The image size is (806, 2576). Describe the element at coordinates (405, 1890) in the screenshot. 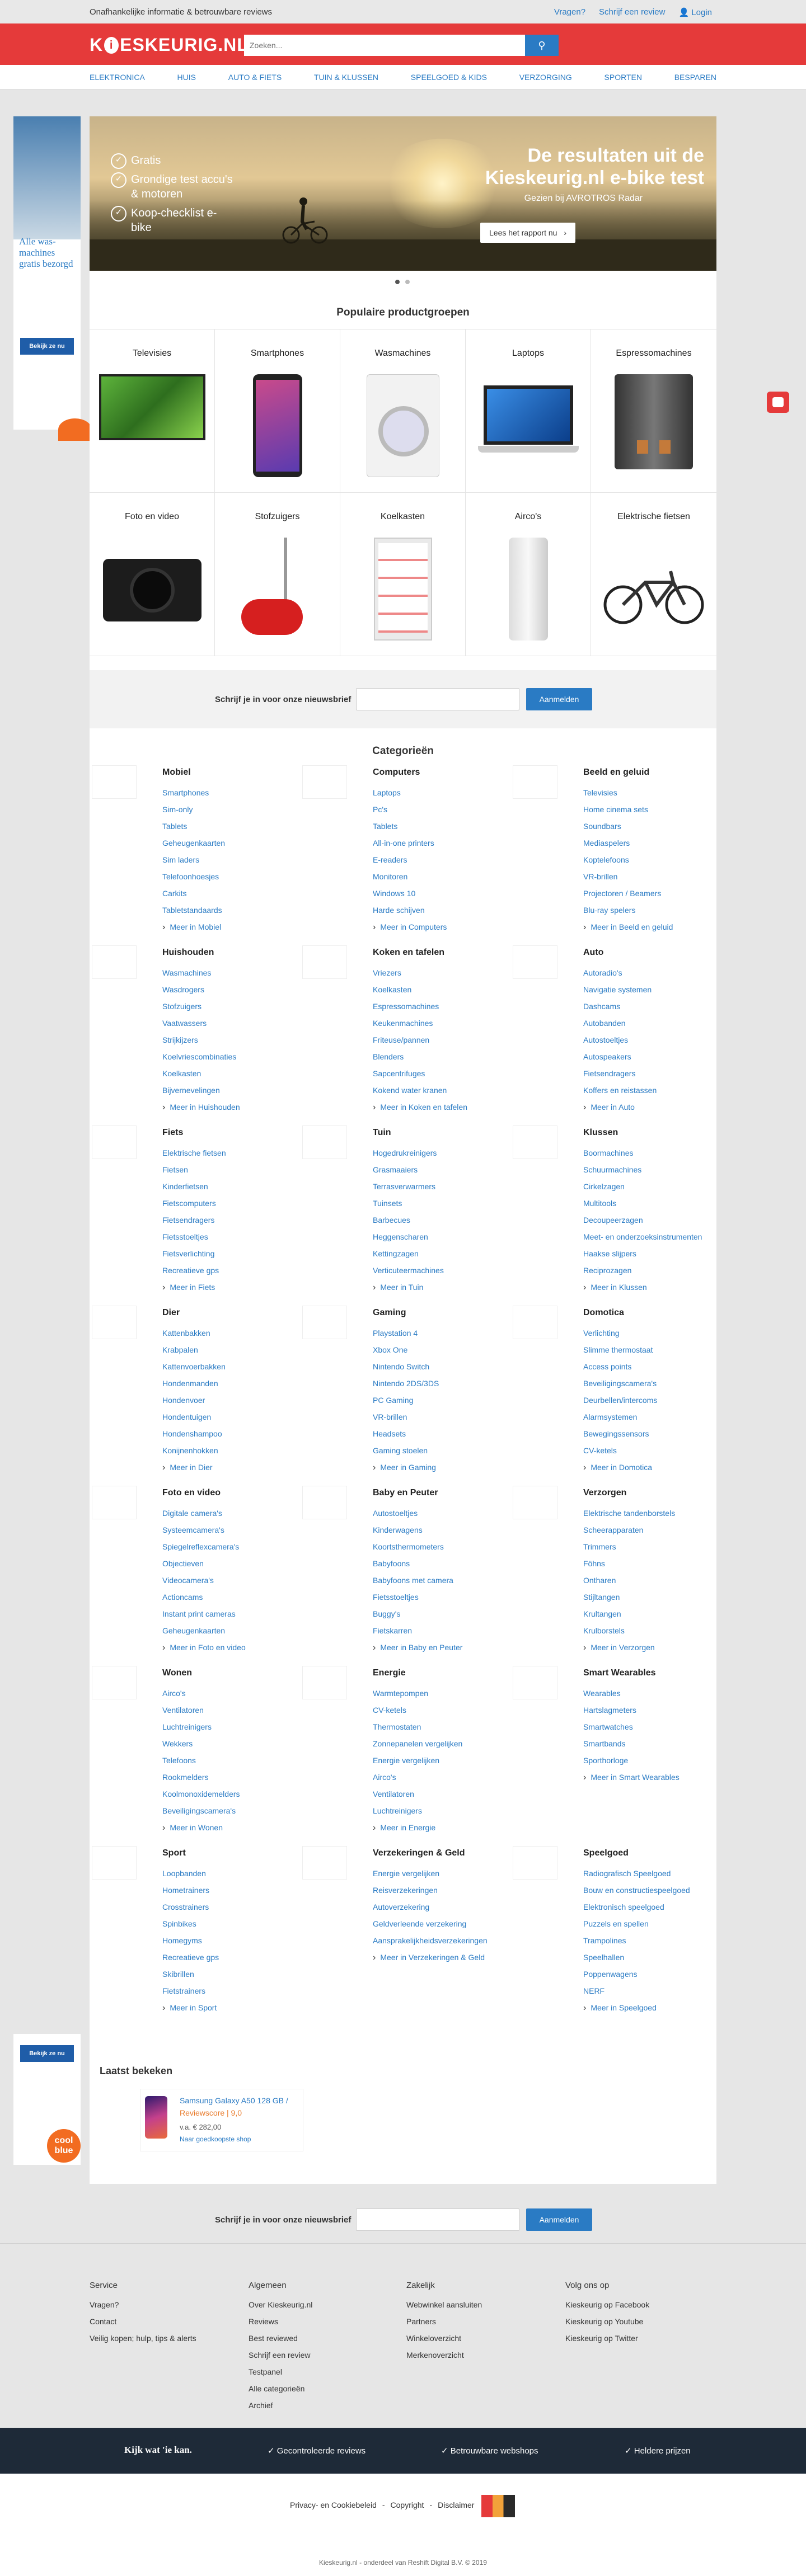

I see `category-link: Reisverzekeringen` at that location.